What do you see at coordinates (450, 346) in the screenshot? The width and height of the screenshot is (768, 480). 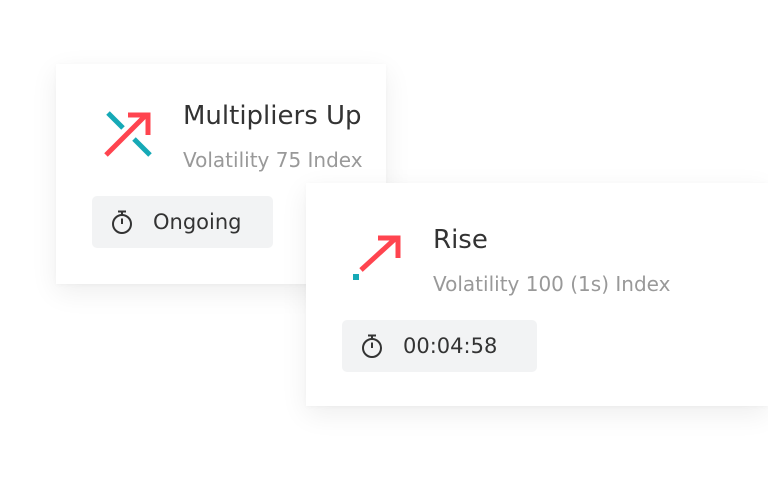 I see `timer-text: 00:04:58` at bounding box center [450, 346].